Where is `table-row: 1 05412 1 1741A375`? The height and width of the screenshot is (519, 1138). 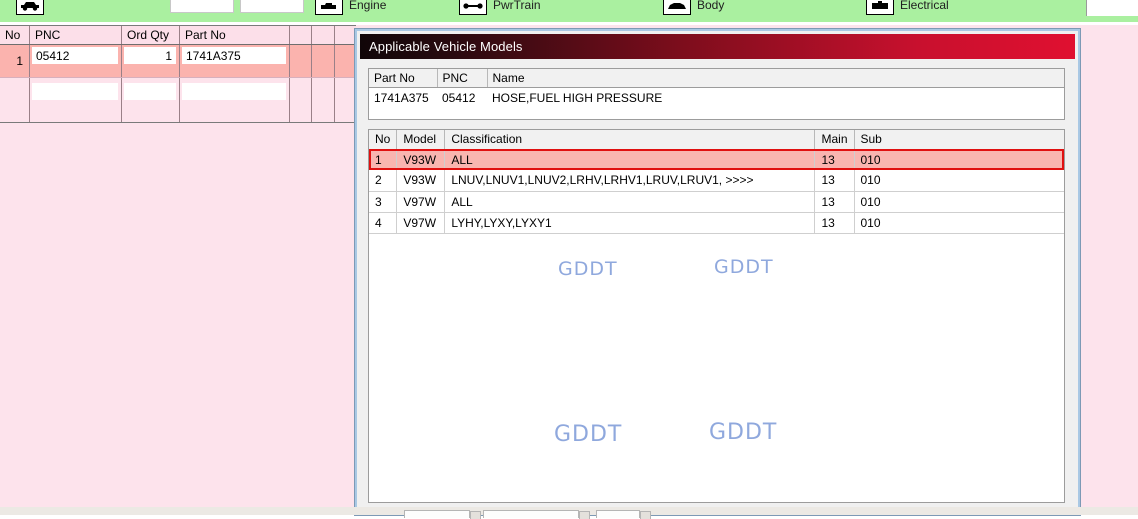 table-row: 1 05412 1 1741A375 is located at coordinates (178, 61).